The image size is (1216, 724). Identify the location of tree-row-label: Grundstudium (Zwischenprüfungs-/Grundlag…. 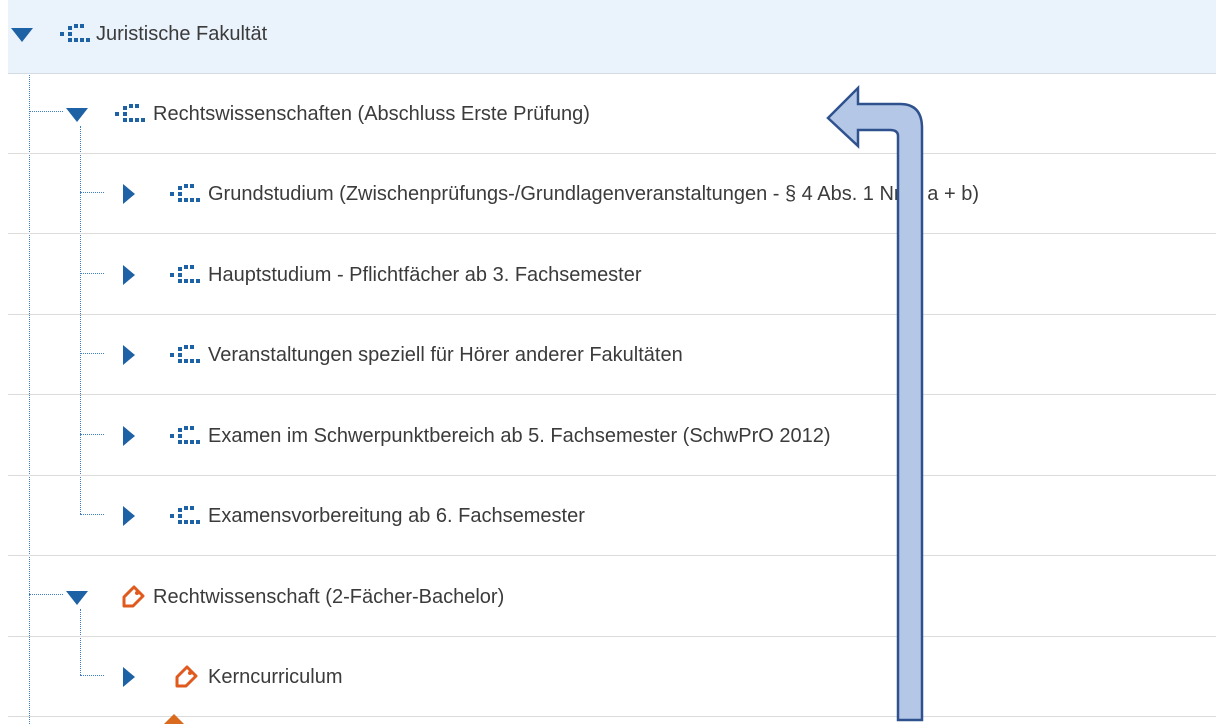
(593, 194).